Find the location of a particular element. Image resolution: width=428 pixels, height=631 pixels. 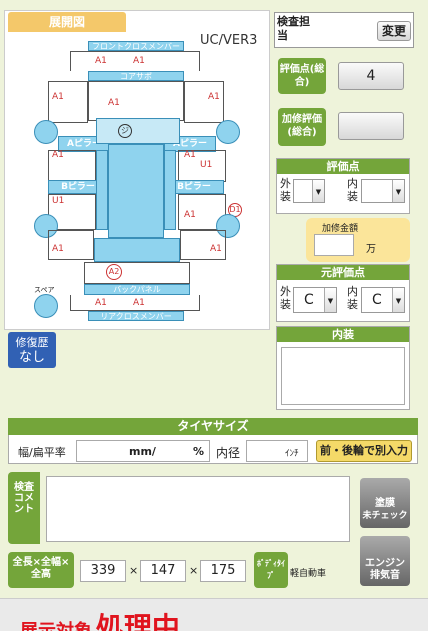

roof is located at coordinates (136, 191).